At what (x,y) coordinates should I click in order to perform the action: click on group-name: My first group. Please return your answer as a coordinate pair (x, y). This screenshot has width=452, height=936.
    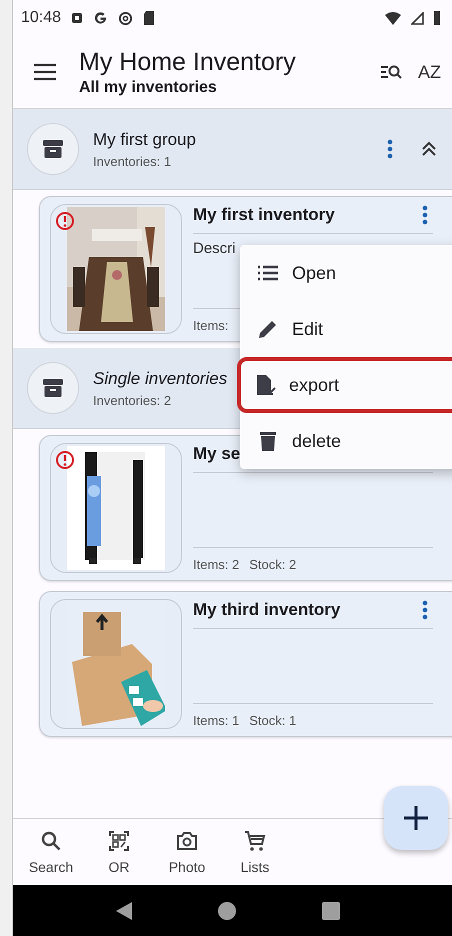
    Looking at the image, I should click on (144, 140).